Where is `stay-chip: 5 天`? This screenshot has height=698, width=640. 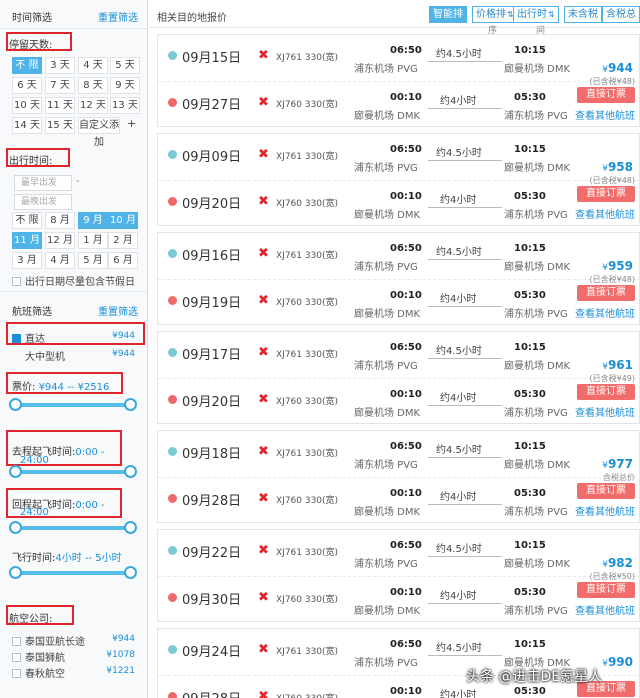
stay-chip: 5 天 is located at coordinates (125, 65).